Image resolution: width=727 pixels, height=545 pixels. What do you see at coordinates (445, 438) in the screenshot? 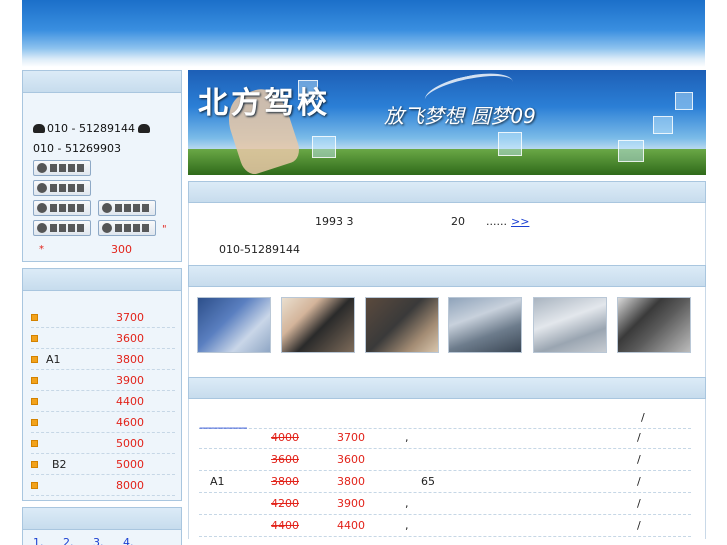
I see `fee-row: 4000 3700 , /` at bounding box center [445, 438].